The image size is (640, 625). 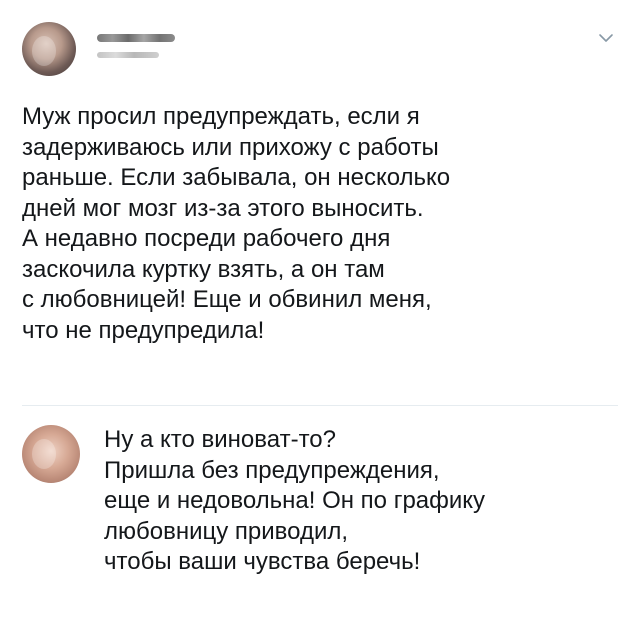 What do you see at coordinates (226, 531) in the screenshot?
I see `reply-text-line: любовницу приводил,` at bounding box center [226, 531].